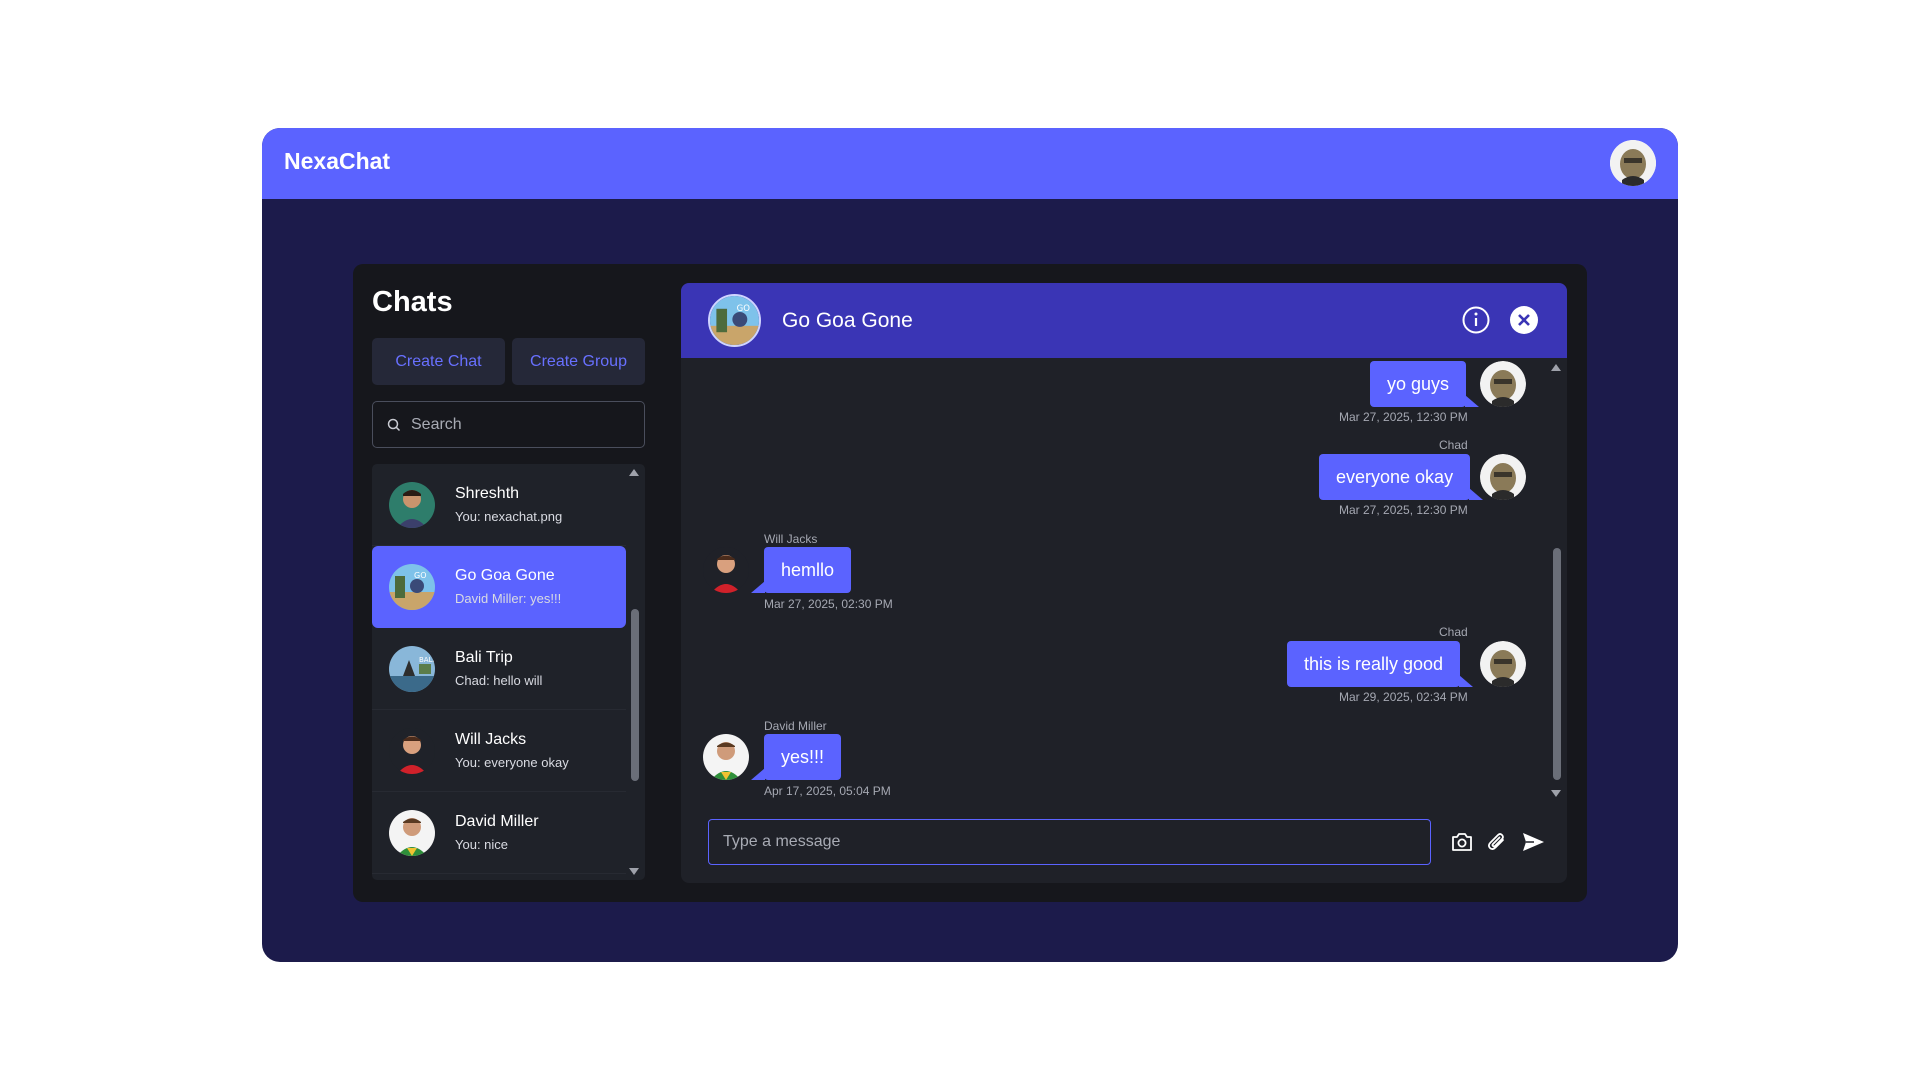 The width and height of the screenshot is (1920, 1080). I want to click on message-bubble: everyone okay, so click(1401, 477).